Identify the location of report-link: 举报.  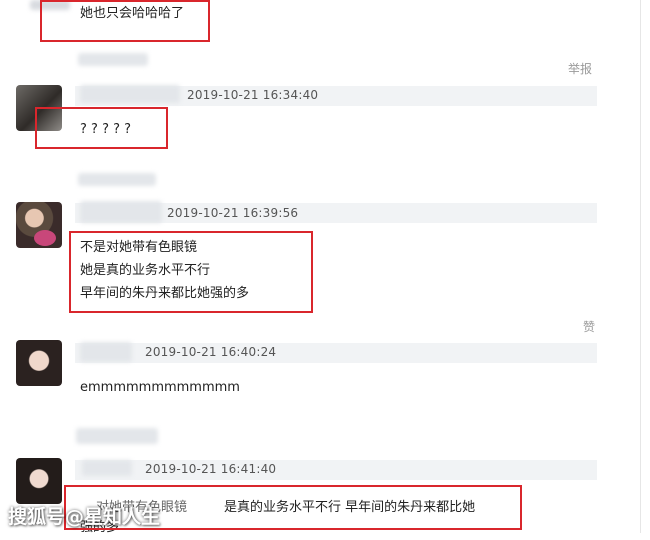
(580, 68).